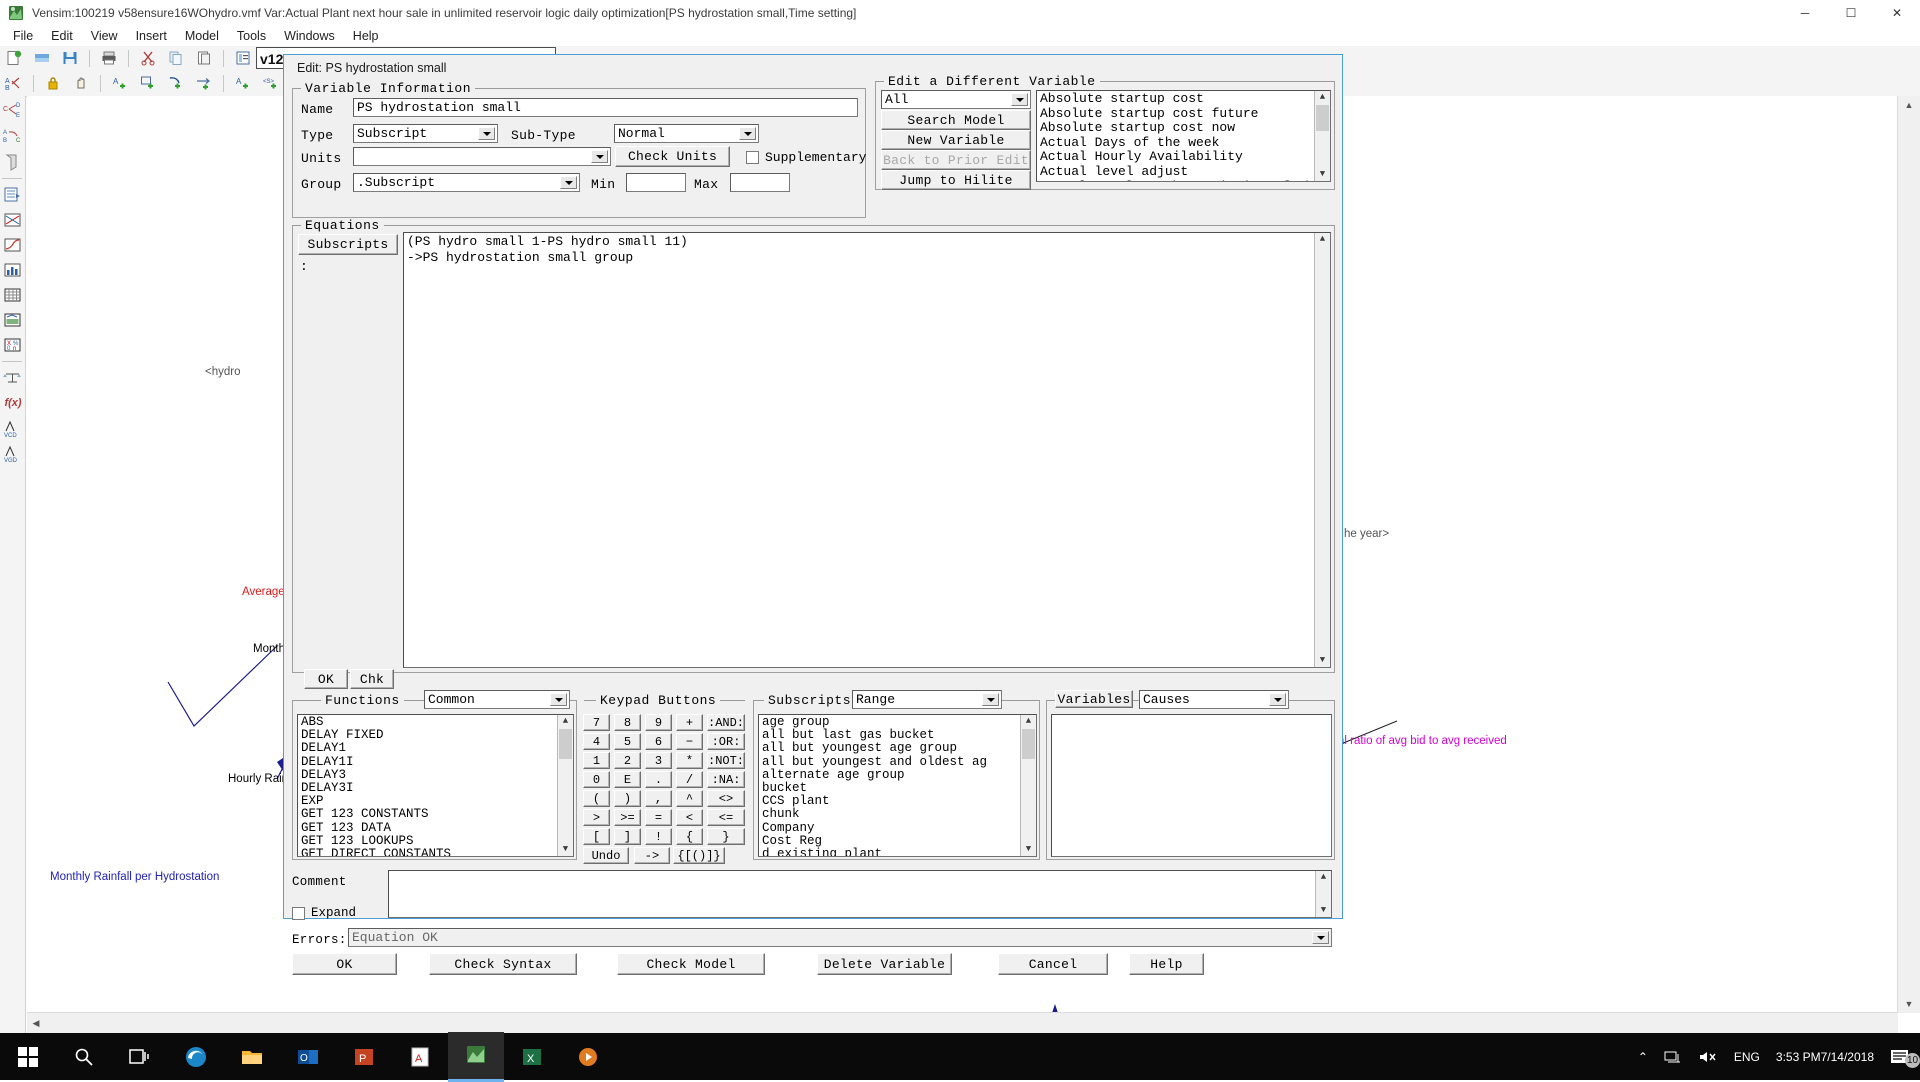 The image size is (1920, 1082). I want to click on stats-icon: X% 0 n, so click(13, 345).